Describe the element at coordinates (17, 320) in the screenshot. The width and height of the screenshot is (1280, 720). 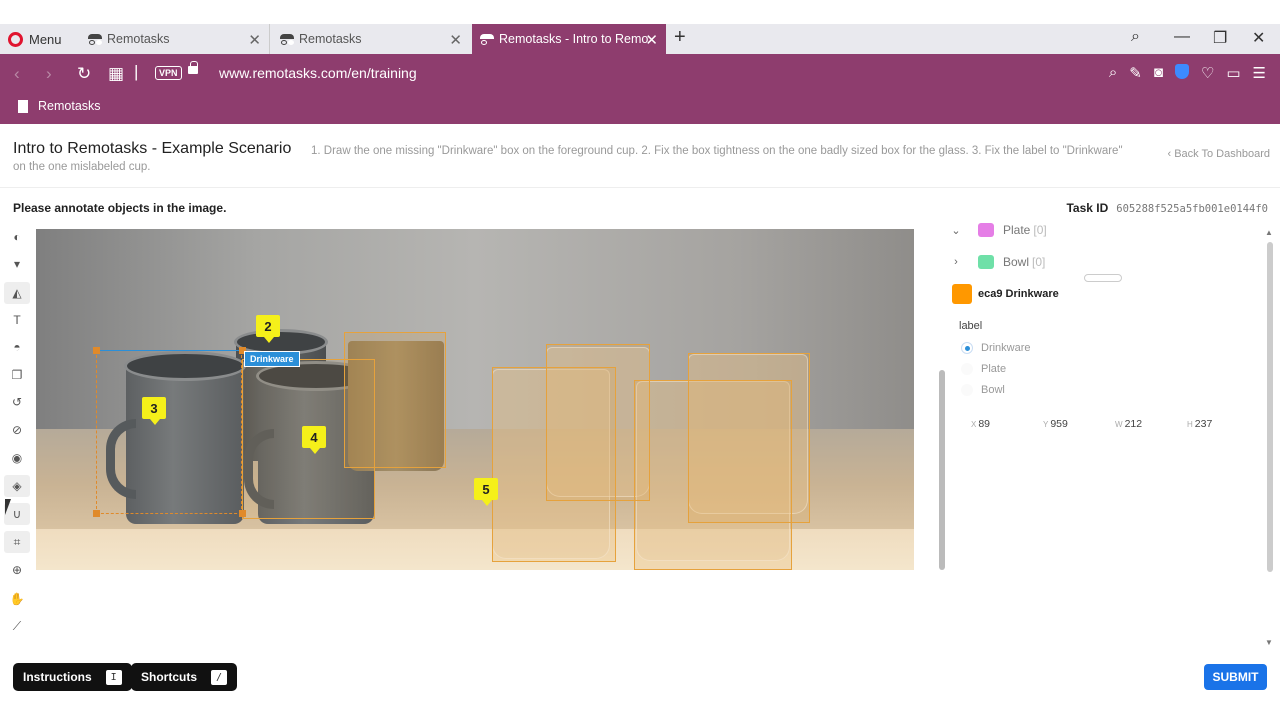
I see `text-tool-icon: T` at that location.